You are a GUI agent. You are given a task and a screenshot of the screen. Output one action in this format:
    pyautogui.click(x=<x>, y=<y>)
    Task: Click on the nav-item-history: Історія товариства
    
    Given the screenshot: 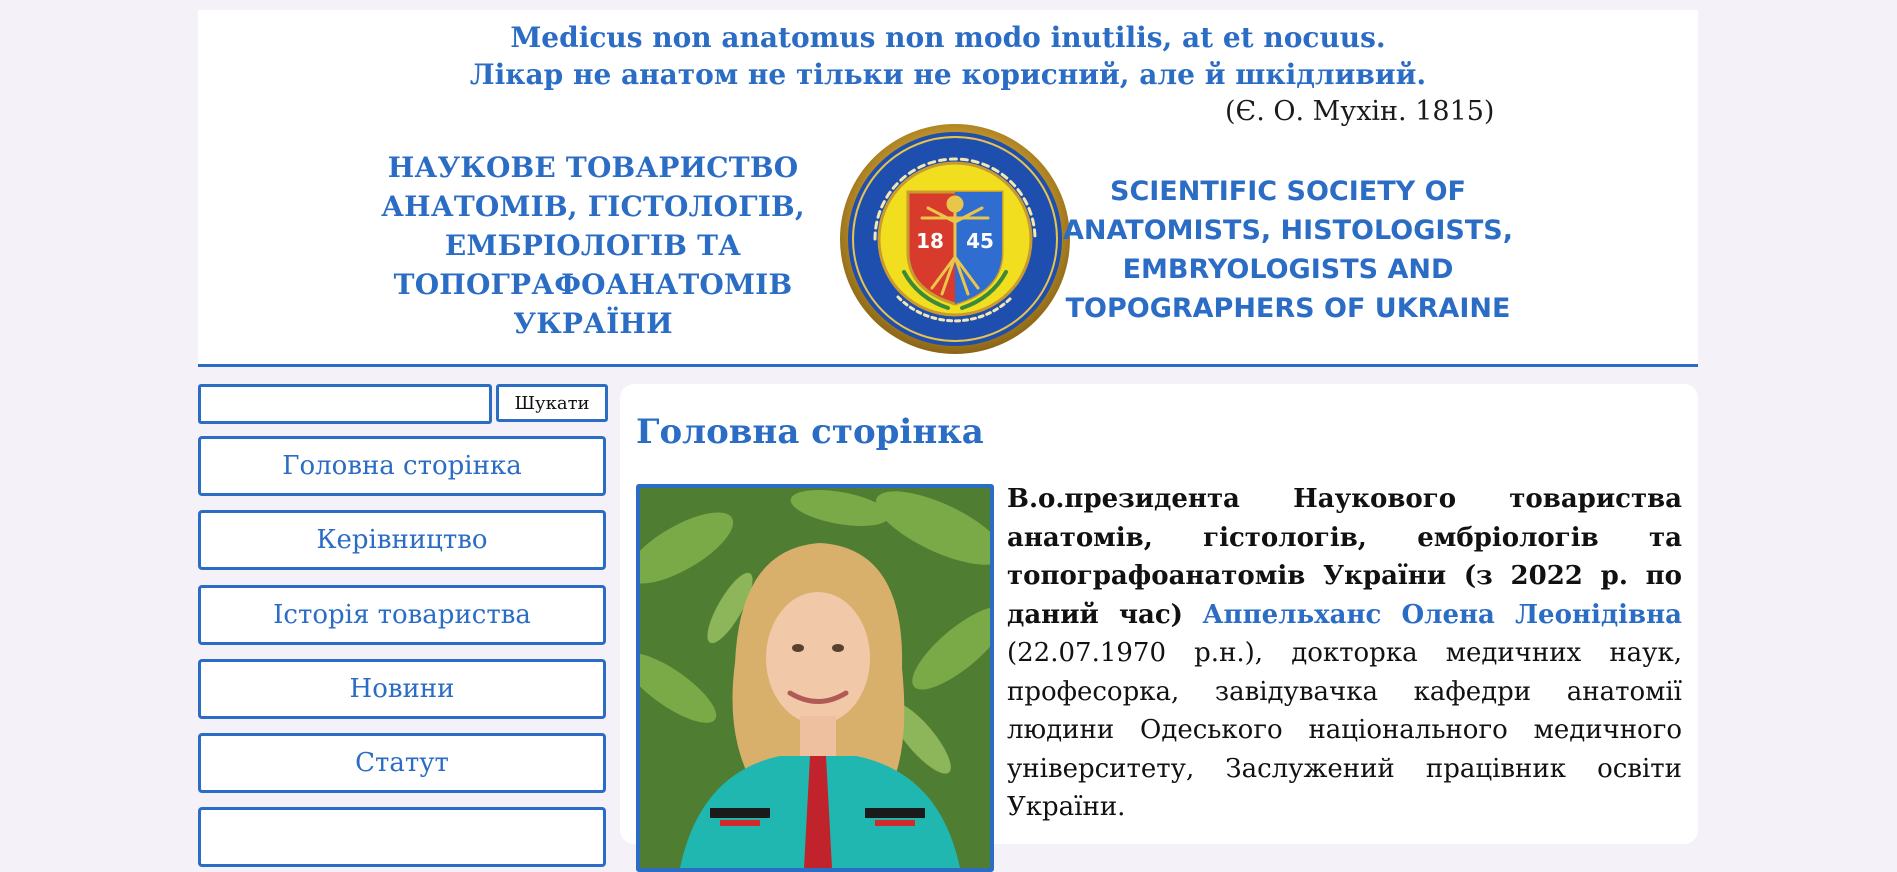 What is the action you would take?
    pyautogui.click(x=402, y=615)
    